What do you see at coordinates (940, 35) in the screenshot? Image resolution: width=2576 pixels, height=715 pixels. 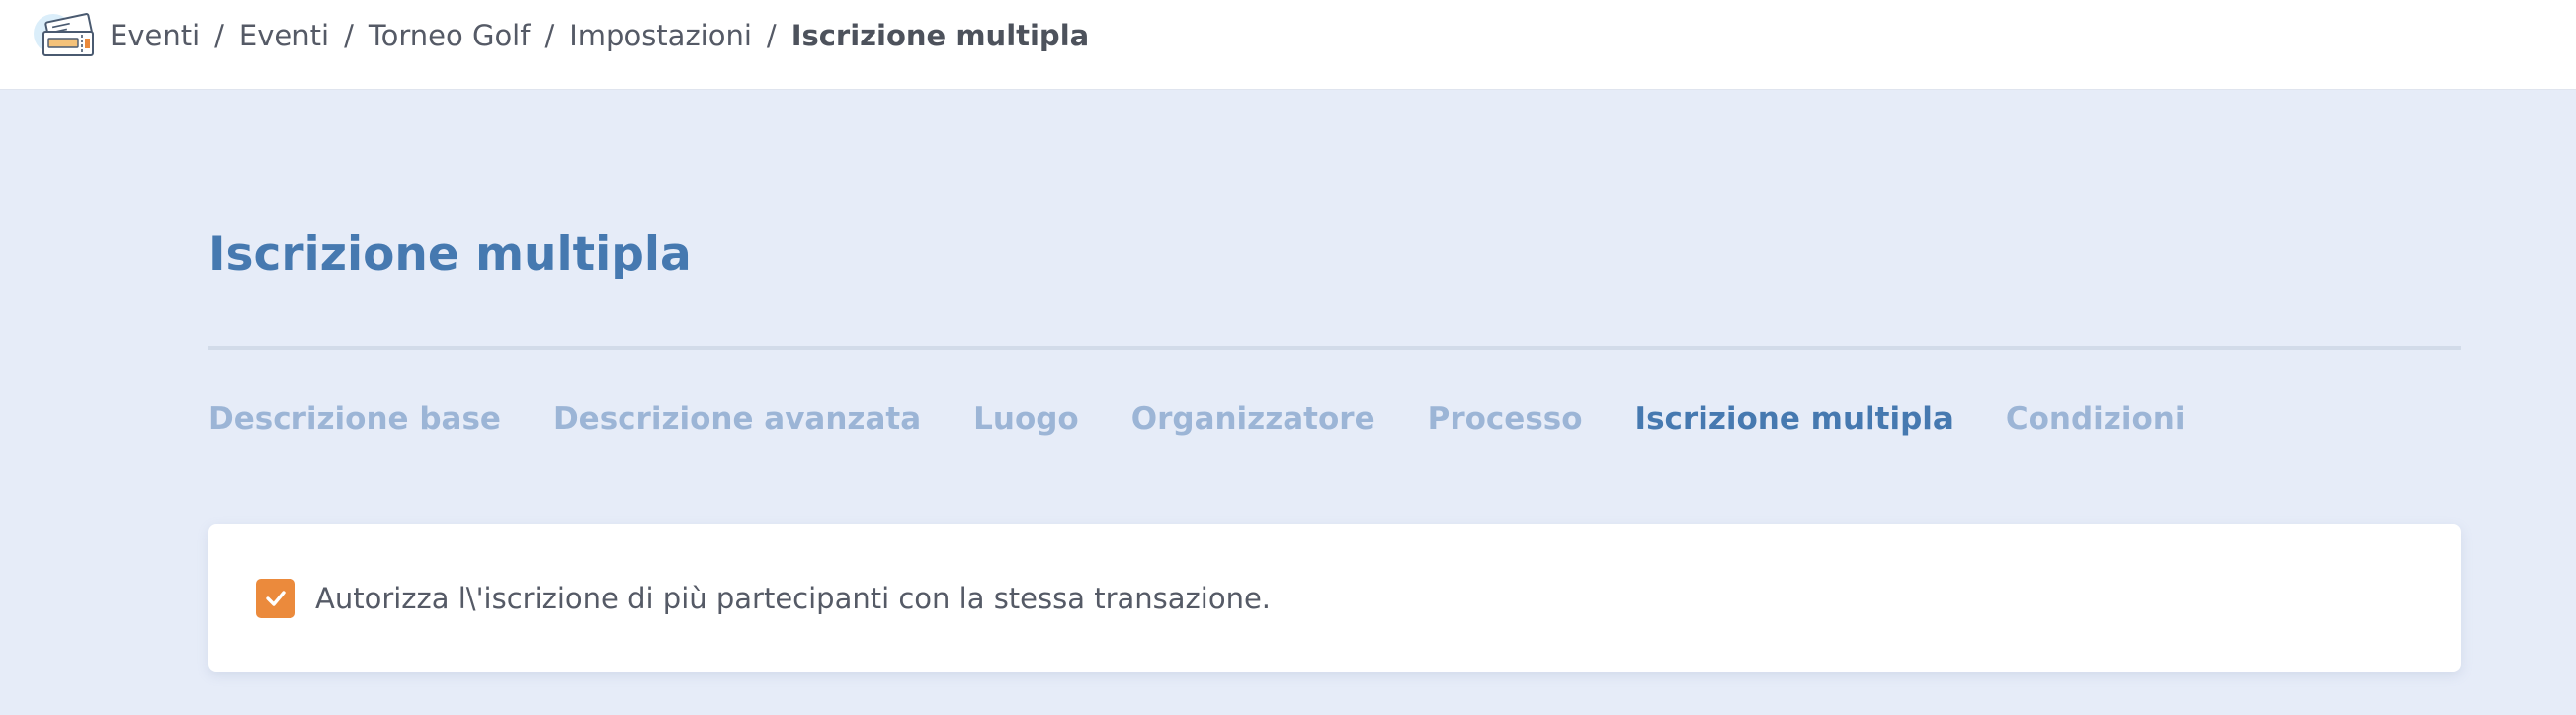 I see `breadcrumb-current: Iscrizione multipla` at bounding box center [940, 35].